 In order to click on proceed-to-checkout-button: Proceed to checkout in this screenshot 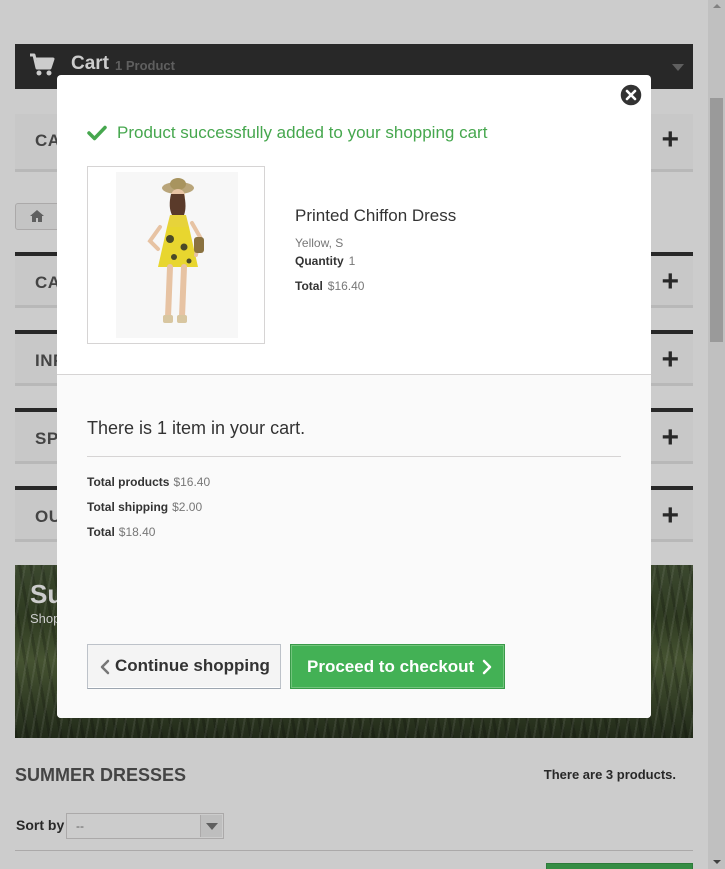, I will do `click(397, 666)`.